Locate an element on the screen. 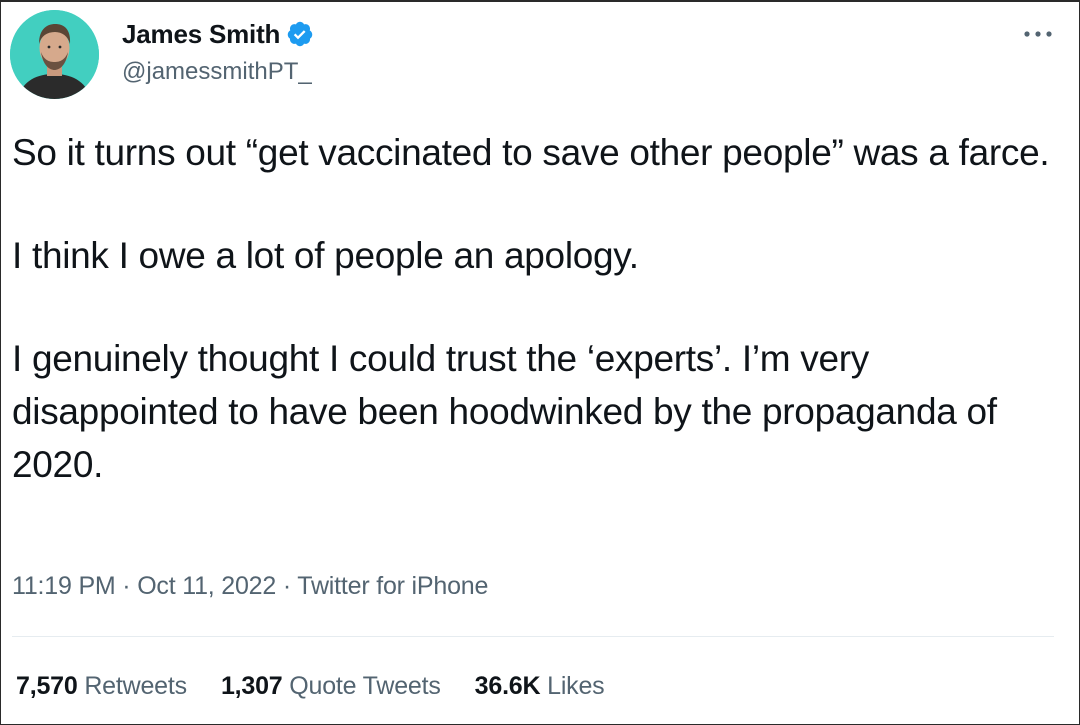 This screenshot has width=1080, height=725. tweet-time: 11:19 PM is located at coordinates (64, 586).